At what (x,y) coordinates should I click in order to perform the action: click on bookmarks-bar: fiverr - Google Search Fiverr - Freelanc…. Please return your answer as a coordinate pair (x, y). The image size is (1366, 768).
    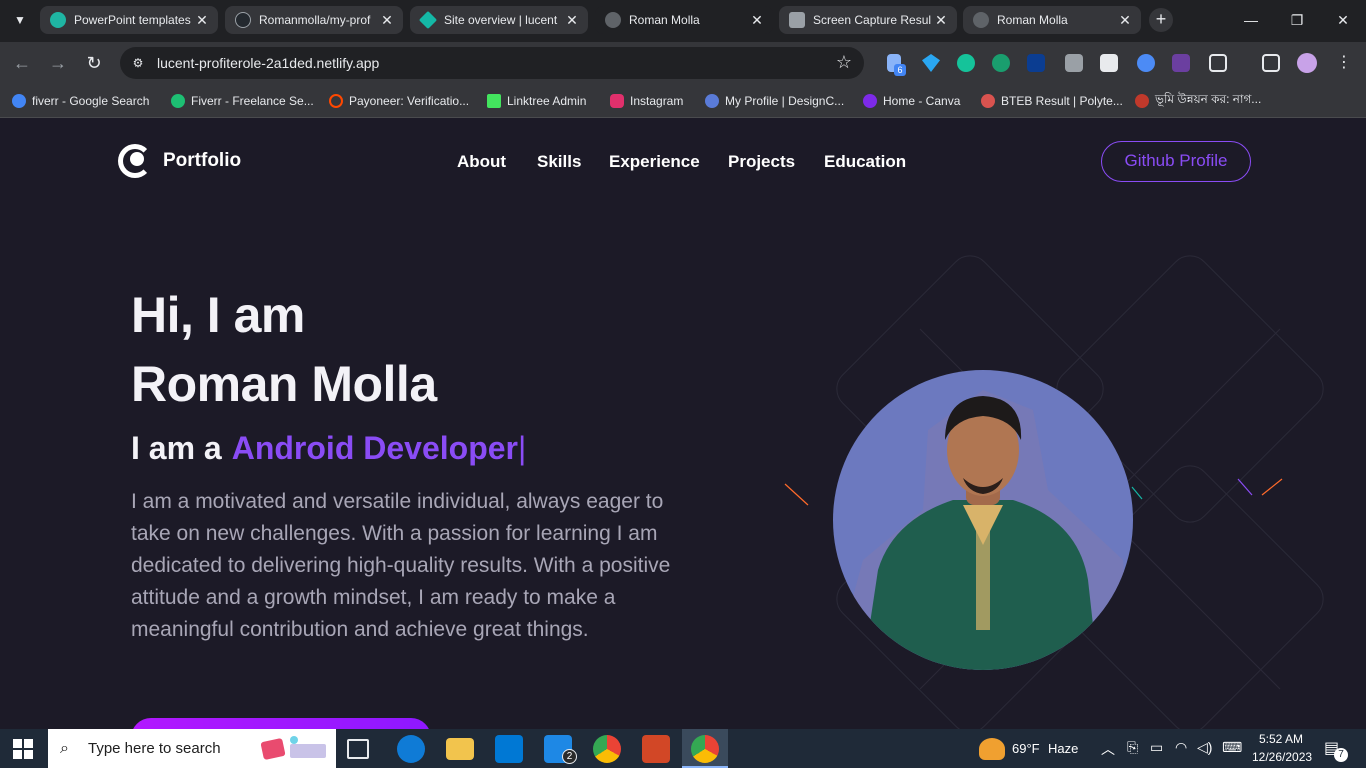
    Looking at the image, I should click on (683, 101).